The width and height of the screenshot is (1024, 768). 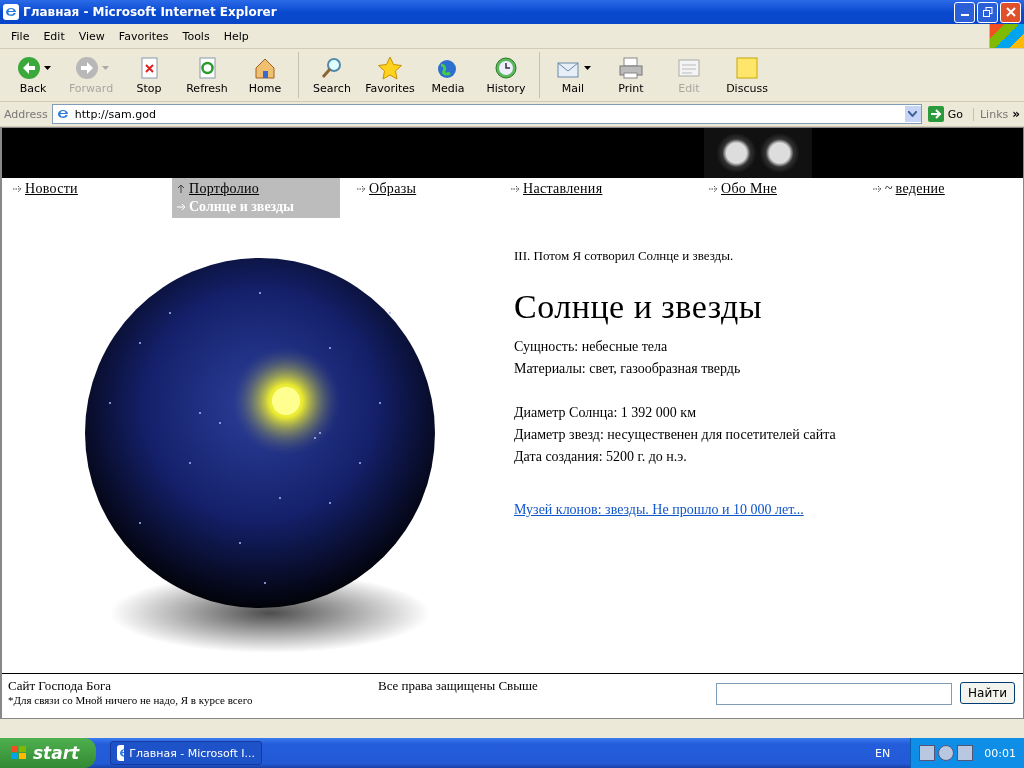 I want to click on toolbar-button: Search, so click(x=332, y=75).